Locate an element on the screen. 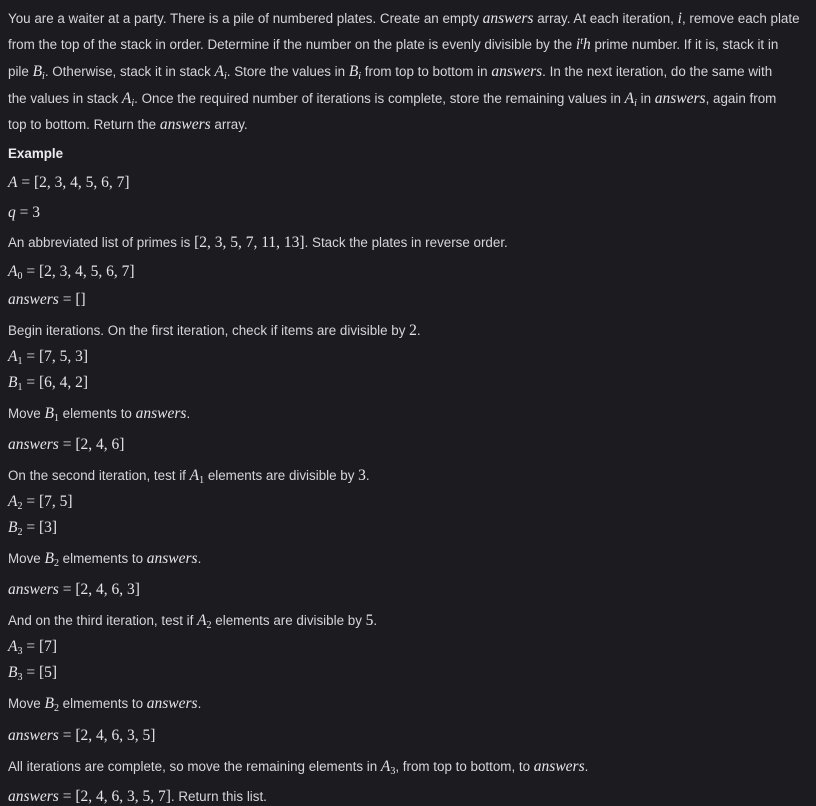 Image resolution: width=816 pixels, height=806 pixels. example-heading: Example is located at coordinates (36, 153).